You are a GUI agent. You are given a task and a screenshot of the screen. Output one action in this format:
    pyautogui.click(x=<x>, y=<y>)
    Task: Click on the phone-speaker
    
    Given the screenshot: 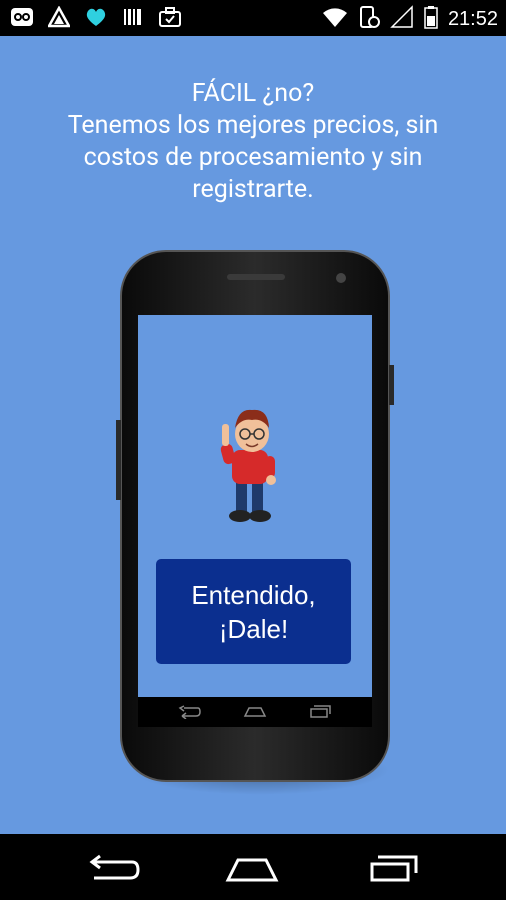 What is the action you would take?
    pyautogui.click(x=256, y=277)
    